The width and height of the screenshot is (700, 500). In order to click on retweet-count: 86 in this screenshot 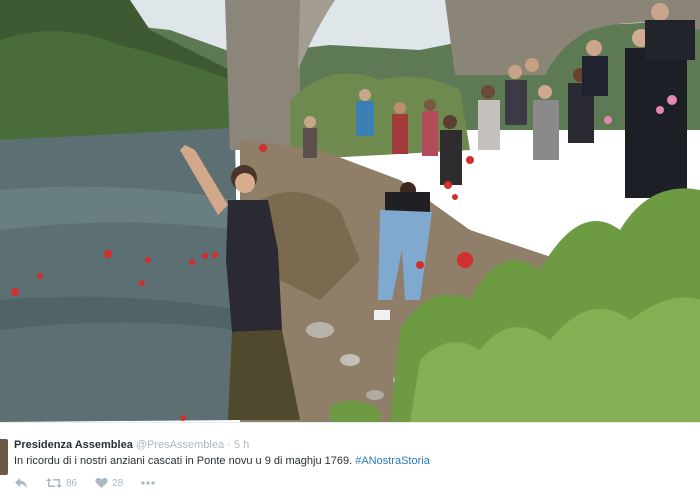, I will do `click(72, 483)`.